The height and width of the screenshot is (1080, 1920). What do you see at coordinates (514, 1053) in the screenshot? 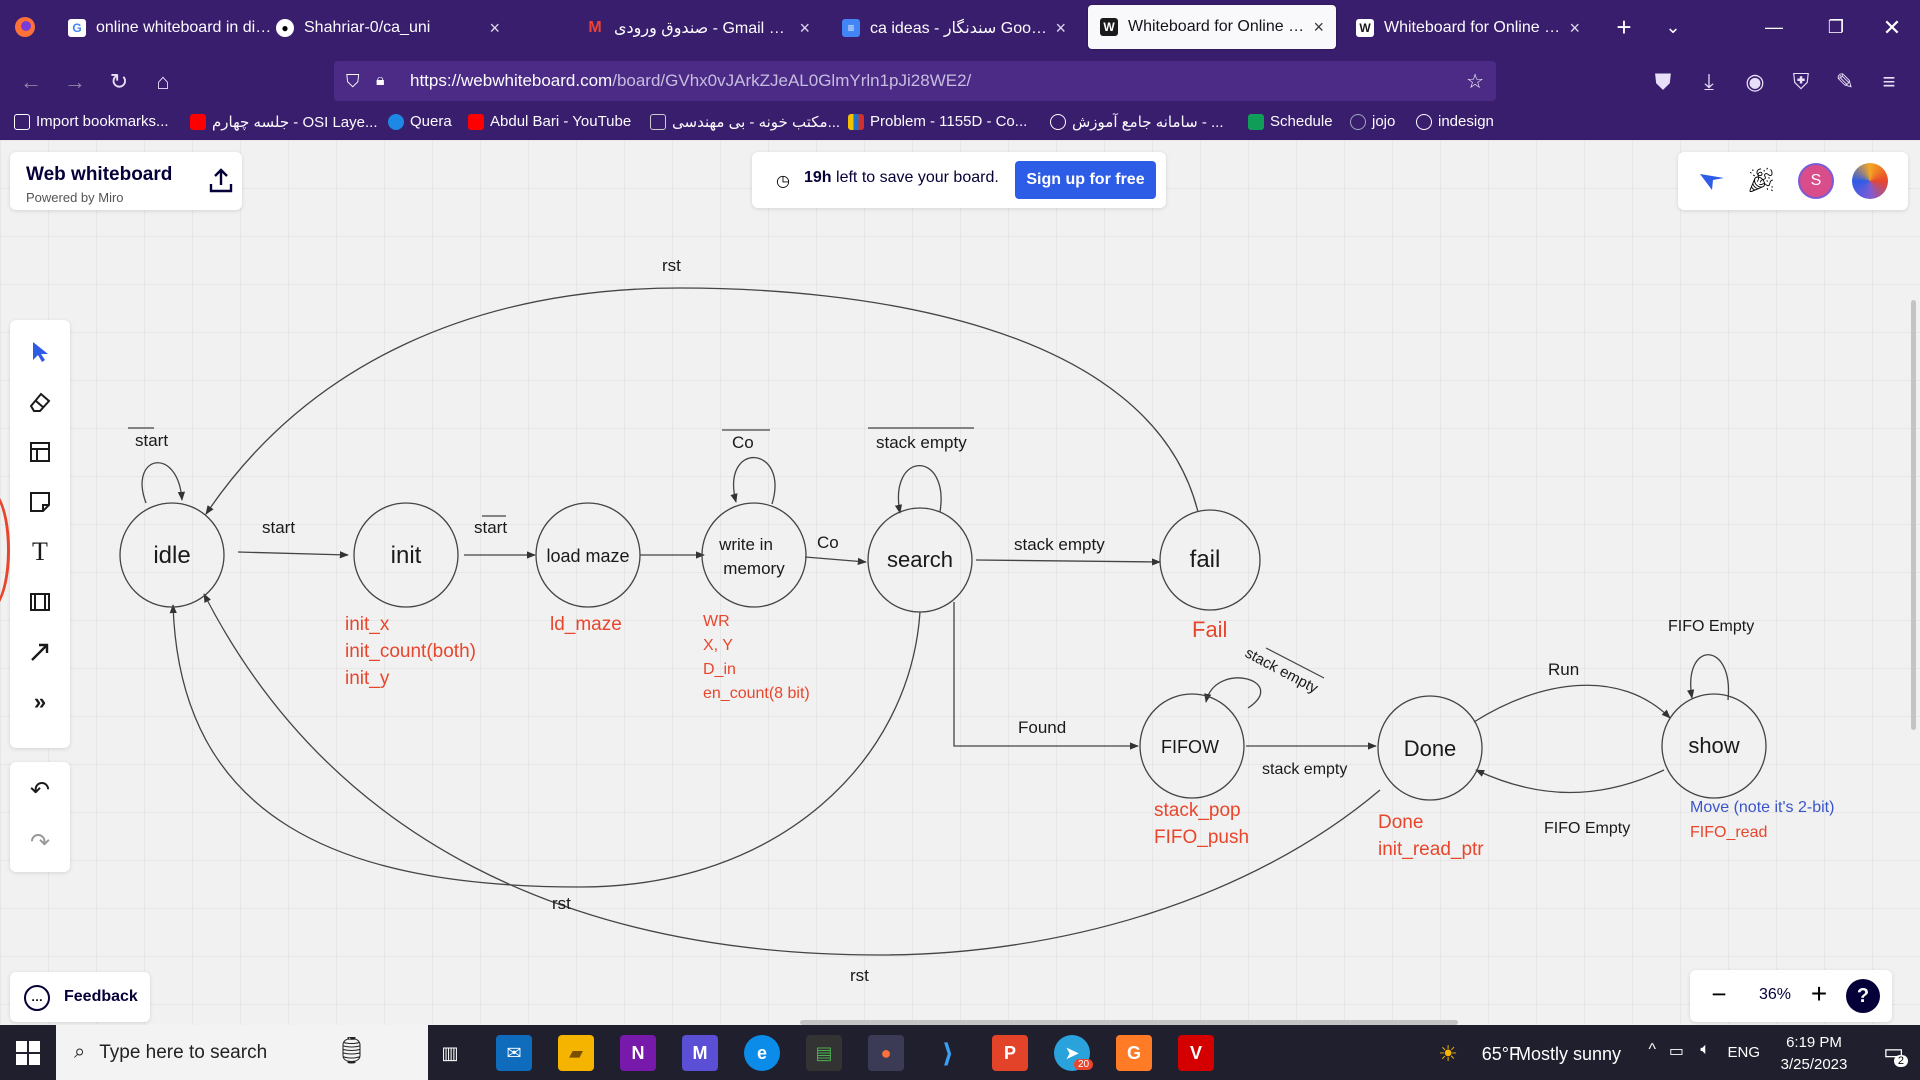
I see `mail-app-icon: ✉` at bounding box center [514, 1053].